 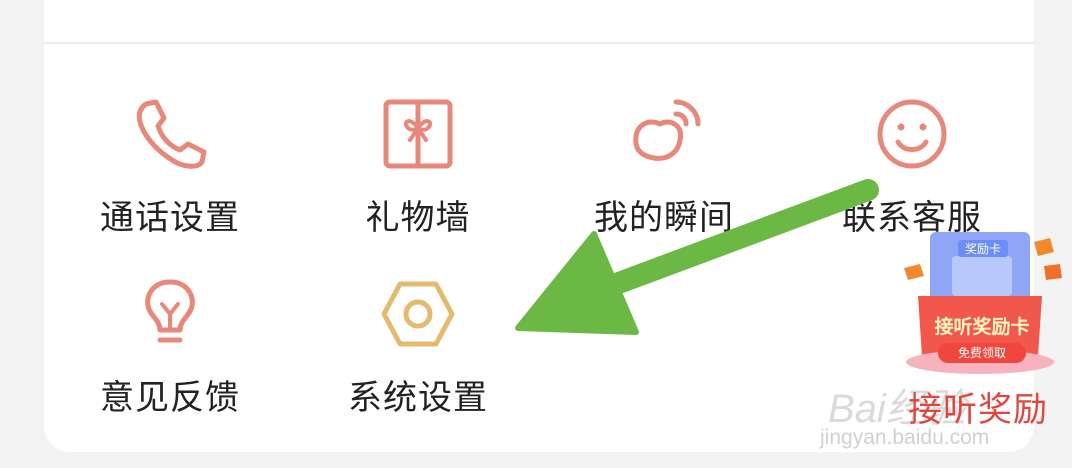 What do you see at coordinates (418, 134) in the screenshot?
I see `gift-icon` at bounding box center [418, 134].